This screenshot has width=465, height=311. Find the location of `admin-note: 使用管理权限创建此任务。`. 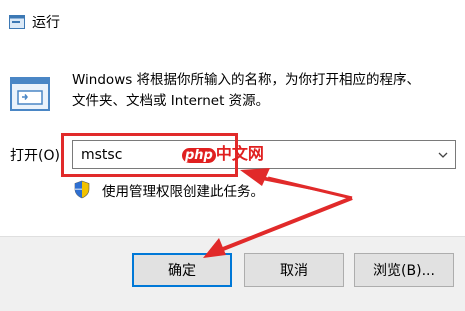

admin-note: 使用管理权限创建此任务。 is located at coordinates (183, 192).